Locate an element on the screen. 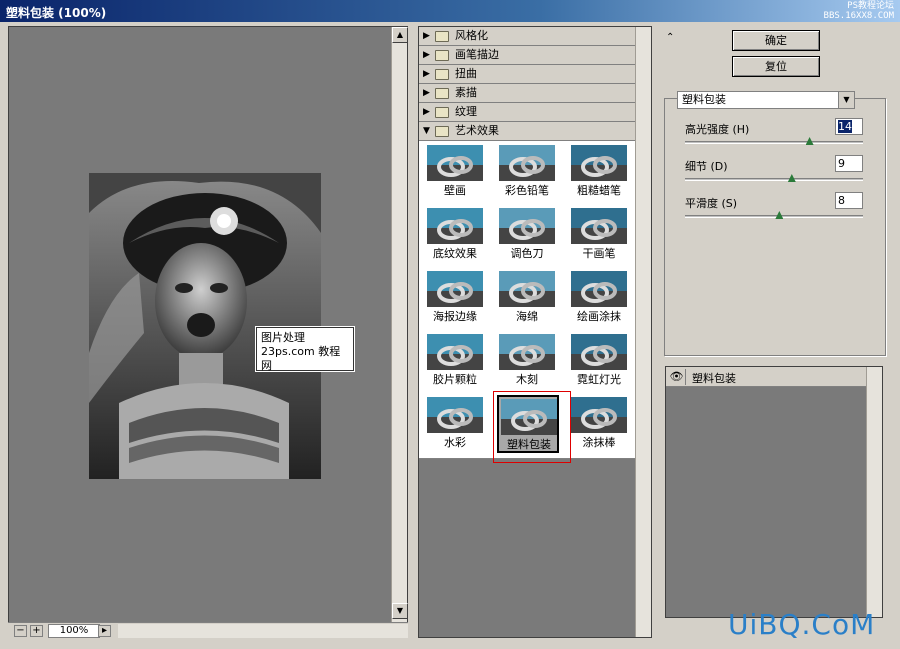  param-value-input: 8 is located at coordinates (849, 200).